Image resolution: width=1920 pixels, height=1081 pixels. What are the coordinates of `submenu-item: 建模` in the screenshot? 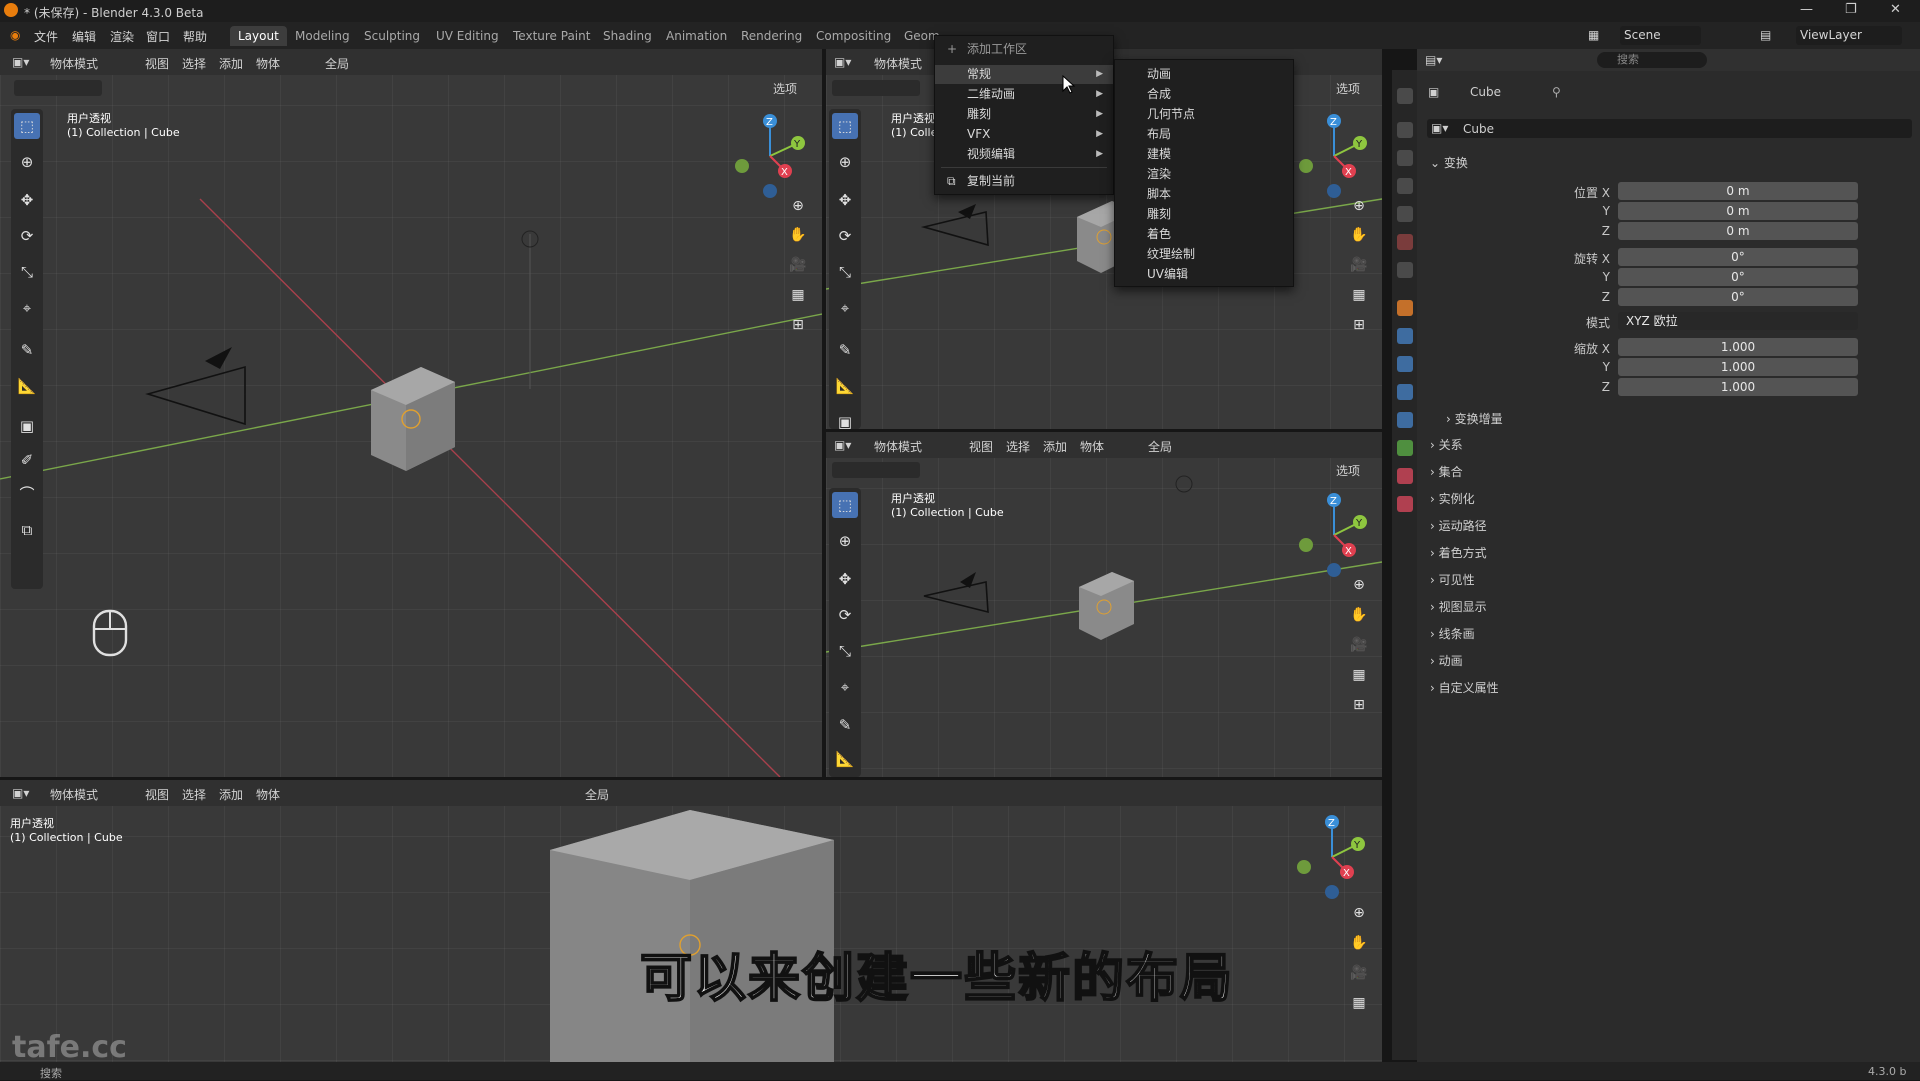 It's located at (1204, 154).